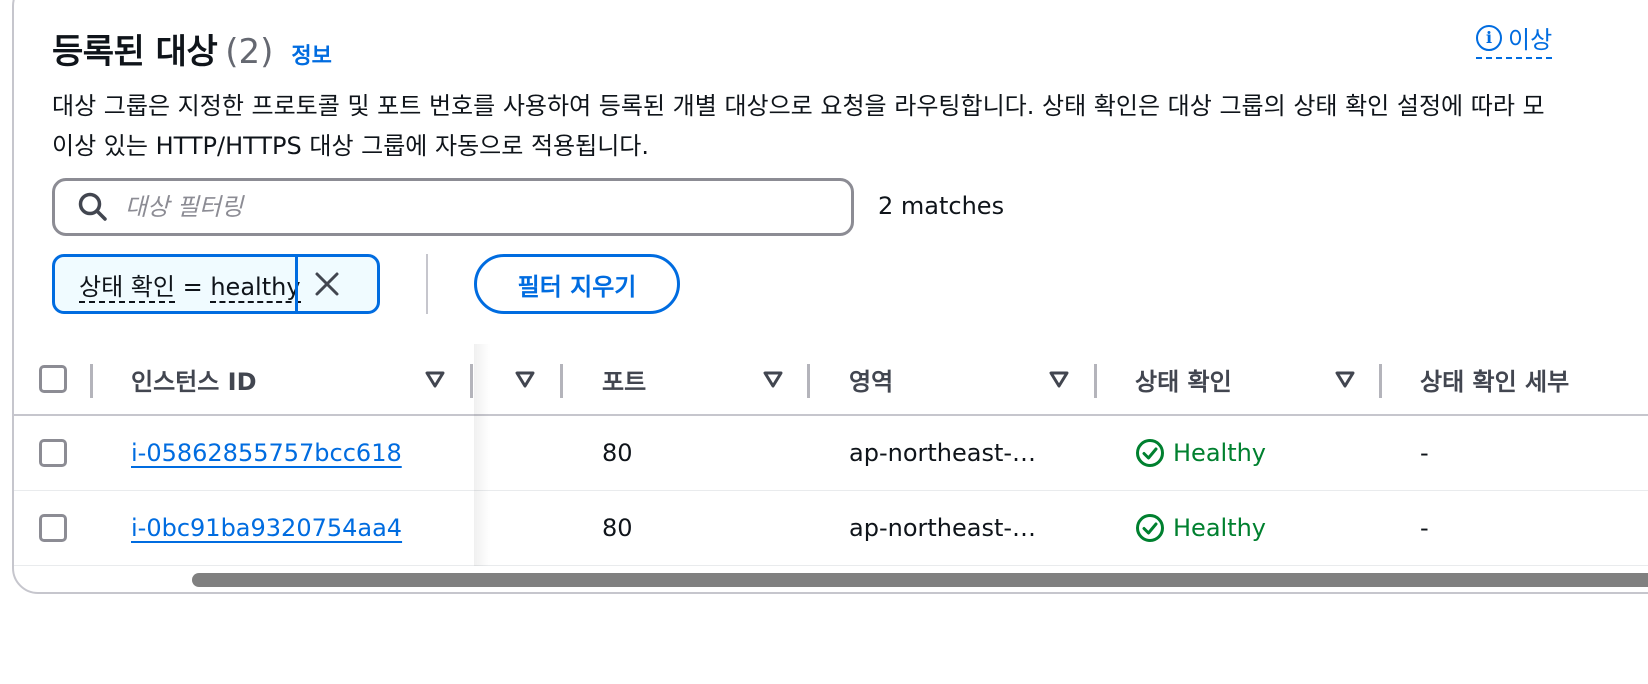 This screenshot has width=1648, height=684. Describe the element at coordinates (135, 52) in the screenshot. I see `section-title: 등록된 대상` at that location.